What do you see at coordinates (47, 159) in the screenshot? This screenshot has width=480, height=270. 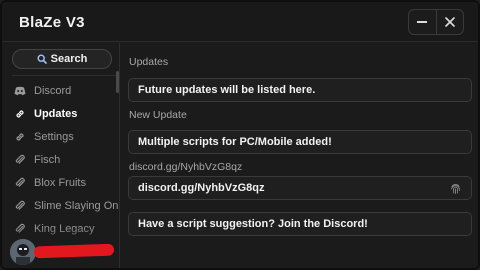 I see `sidebar-item-label: Fisch` at bounding box center [47, 159].